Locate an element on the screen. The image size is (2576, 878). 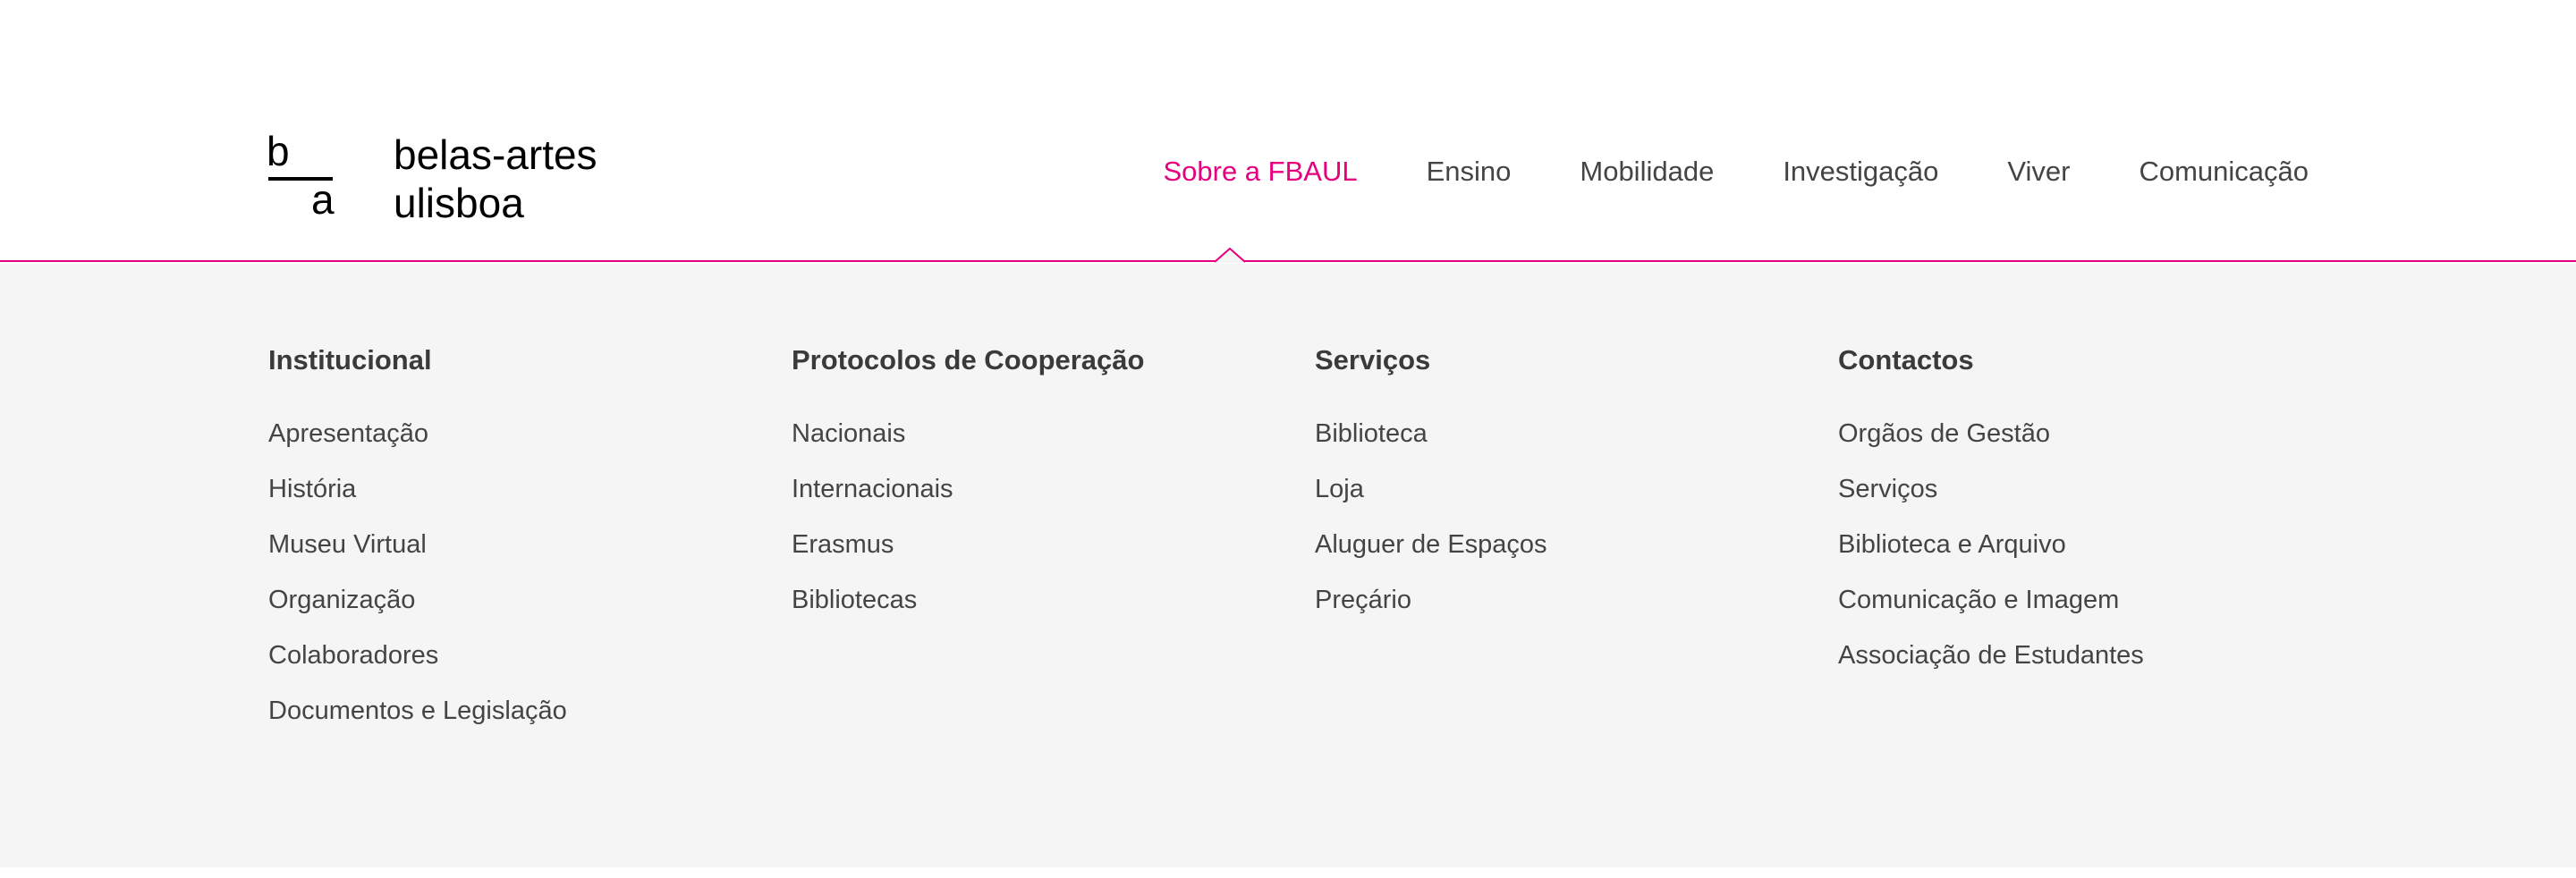
menu-link-documentos-e-legislacao: Documentos e Legislação is located at coordinates (417, 710).